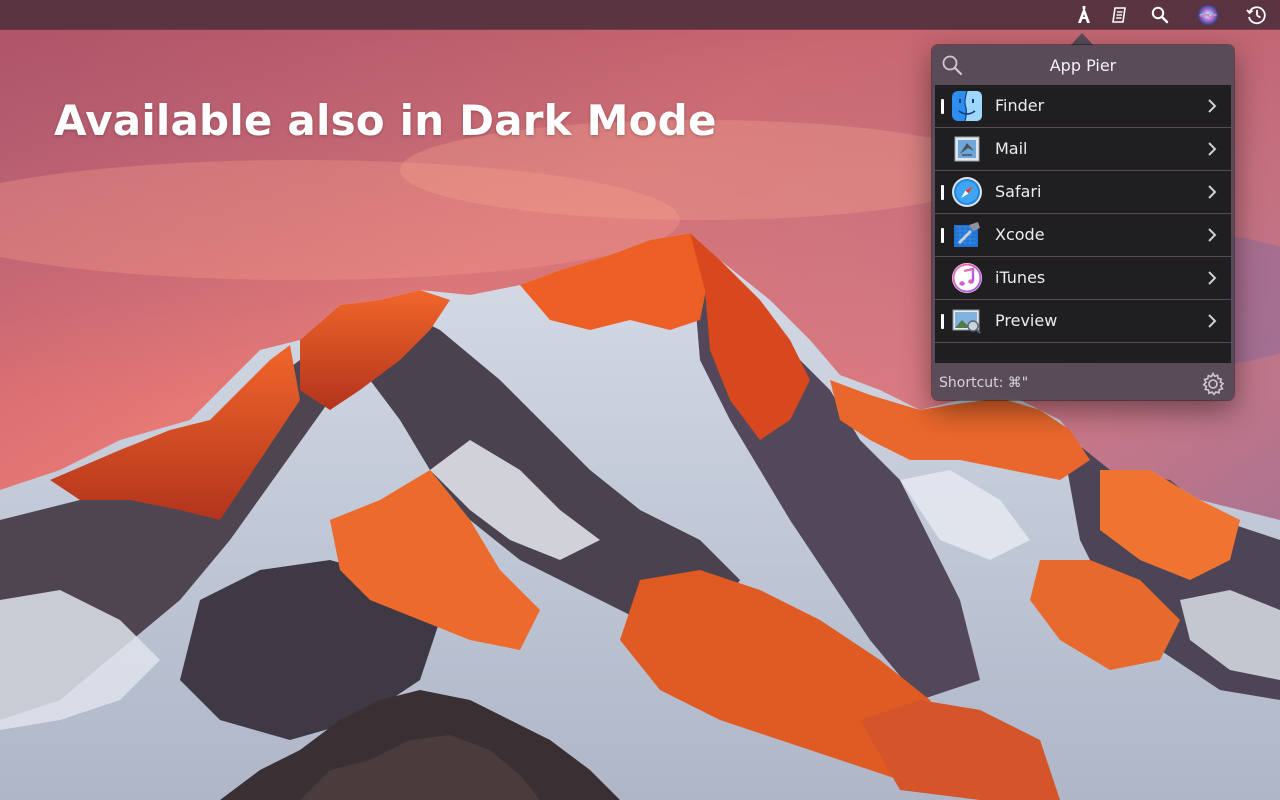 This screenshot has height=800, width=1280. What do you see at coordinates (1020, 234) in the screenshot?
I see `app-name: Xcode` at bounding box center [1020, 234].